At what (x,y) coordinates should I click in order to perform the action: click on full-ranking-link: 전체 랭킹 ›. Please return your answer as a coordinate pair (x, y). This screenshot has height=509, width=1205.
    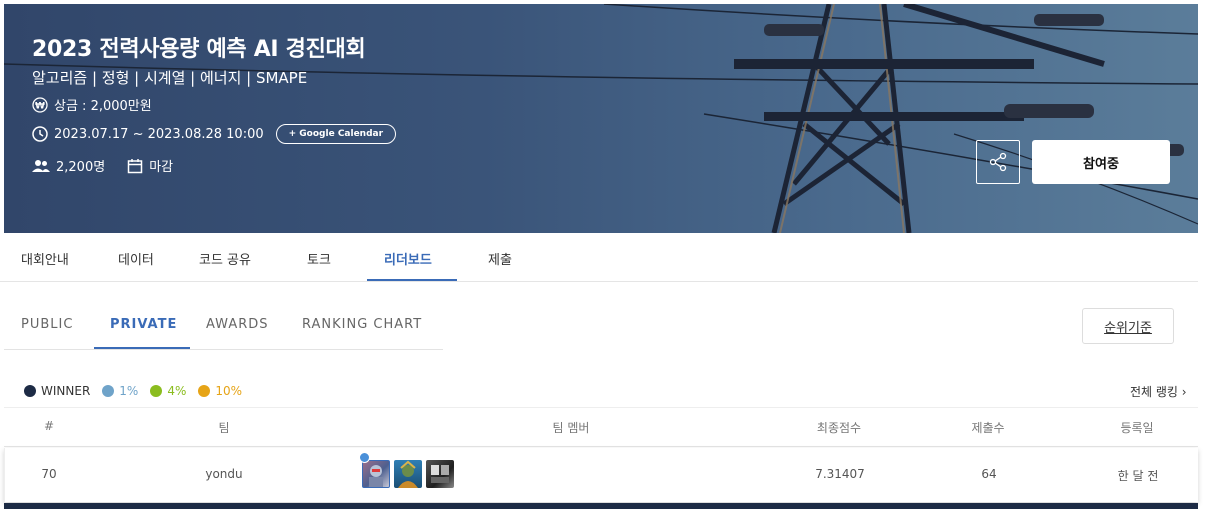
    Looking at the image, I should click on (1158, 391).